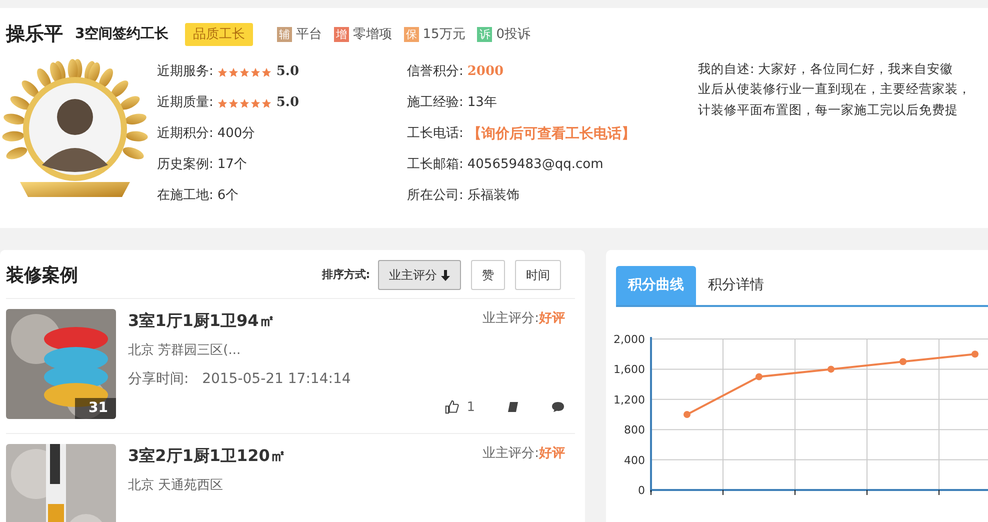 Image resolution: width=988 pixels, height=522 pixels. What do you see at coordinates (309, 35) in the screenshot?
I see `tag-label: 平台` at bounding box center [309, 35].